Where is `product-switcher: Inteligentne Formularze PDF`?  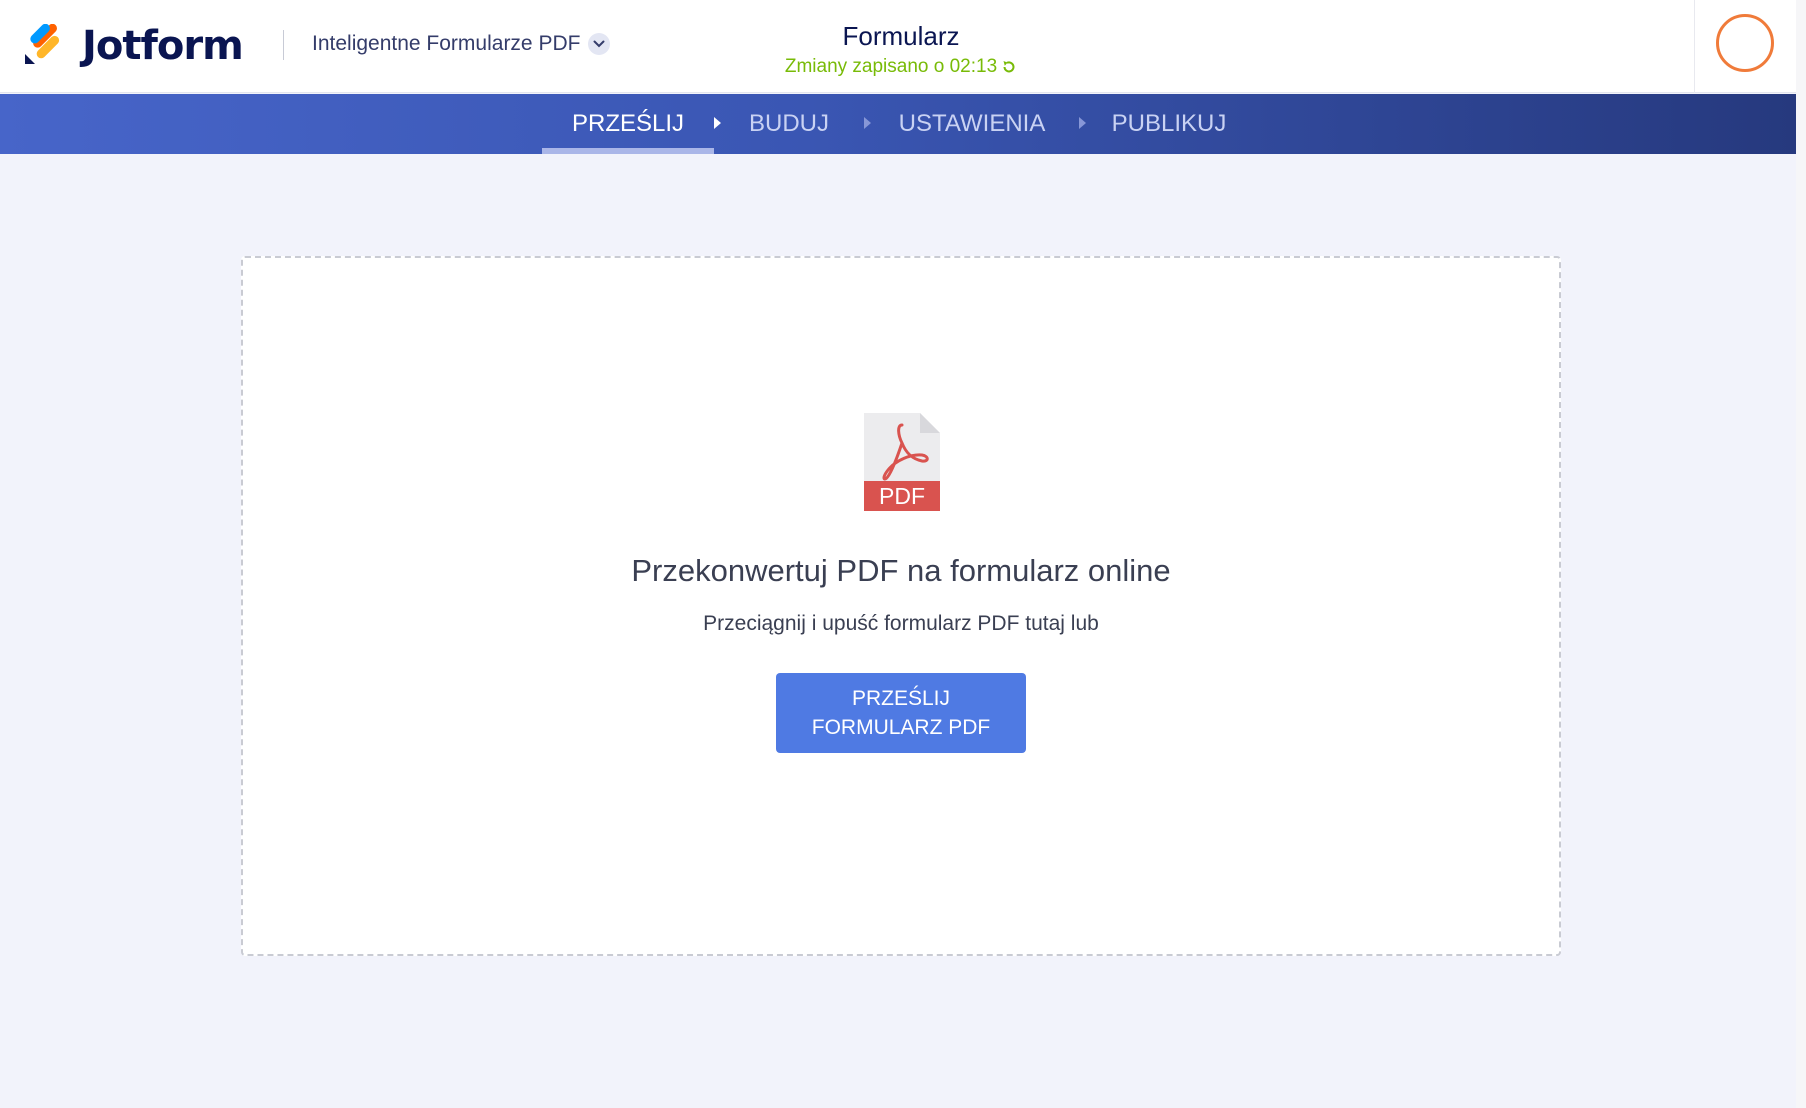
product-switcher: Inteligentne Formularze PDF is located at coordinates (461, 44).